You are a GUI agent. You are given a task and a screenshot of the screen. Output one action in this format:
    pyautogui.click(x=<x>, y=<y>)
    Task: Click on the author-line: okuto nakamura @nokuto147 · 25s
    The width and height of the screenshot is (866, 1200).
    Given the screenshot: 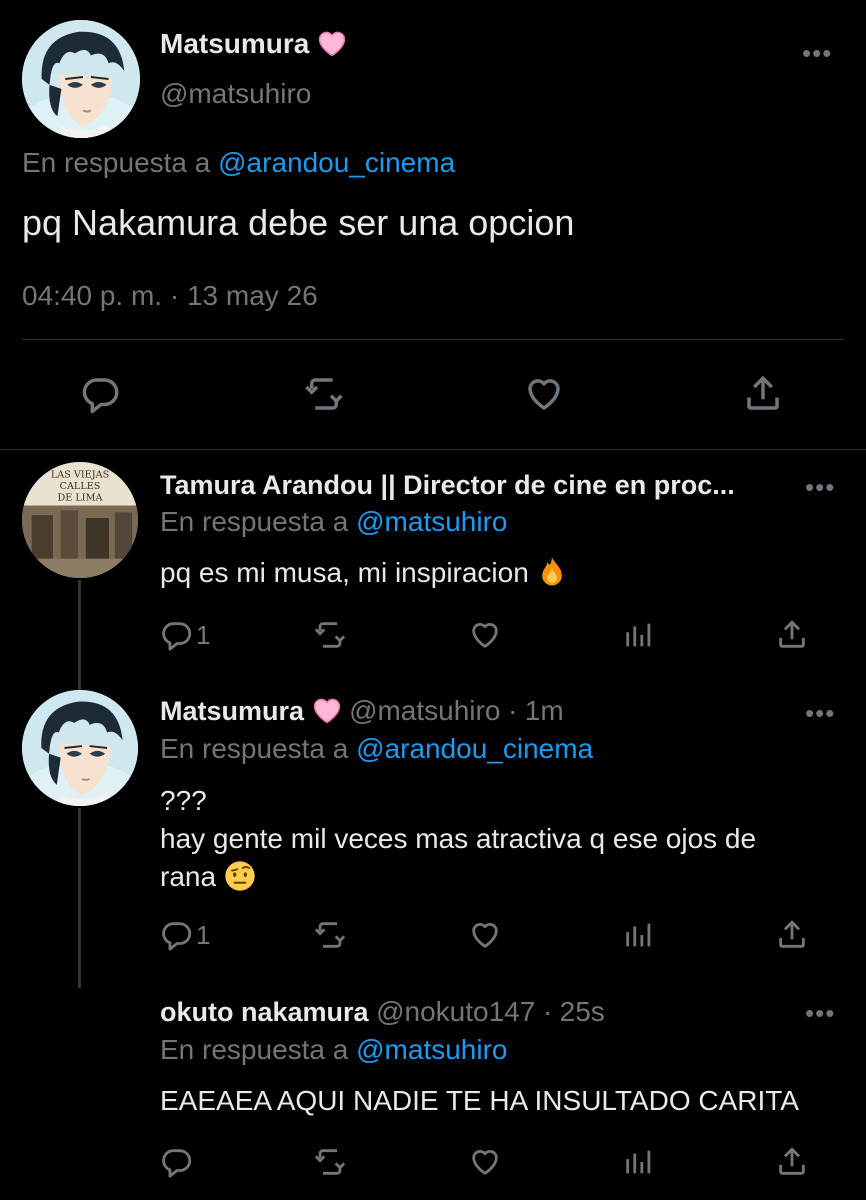 What is the action you would take?
    pyautogui.click(x=382, y=1012)
    